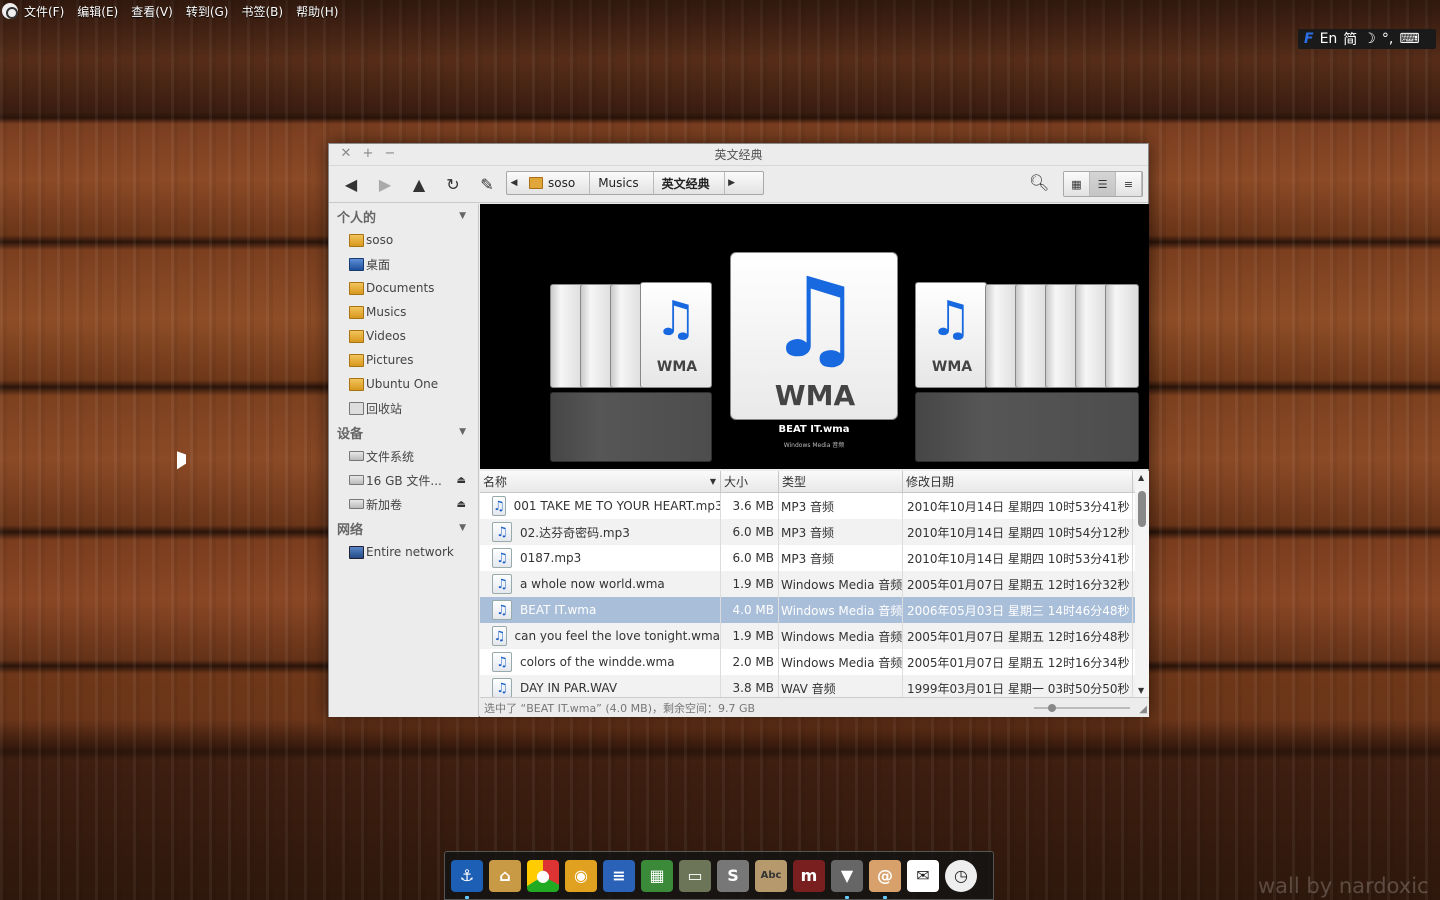  What do you see at coordinates (750, 481) in the screenshot?
I see `column-header-size: 大小` at bounding box center [750, 481].